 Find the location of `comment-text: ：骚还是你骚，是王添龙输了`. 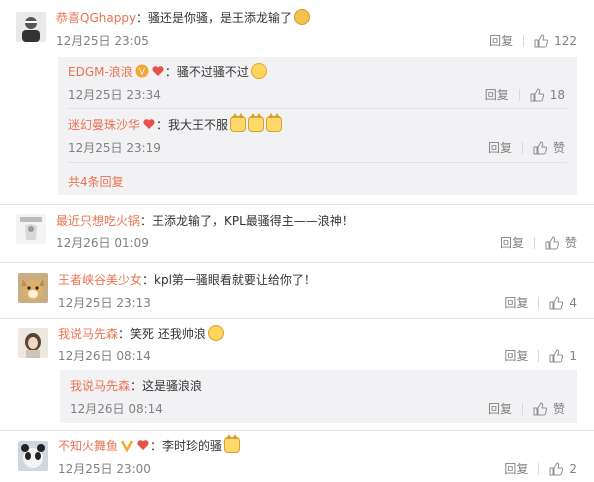

comment-text: ：骚还是你骚，是王添龙输了 is located at coordinates (214, 18).